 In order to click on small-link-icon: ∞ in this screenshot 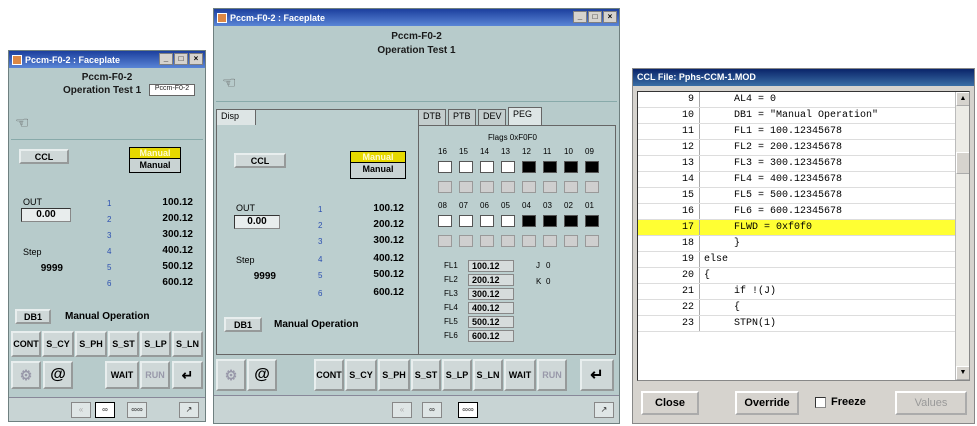, I will do `click(105, 410)`.